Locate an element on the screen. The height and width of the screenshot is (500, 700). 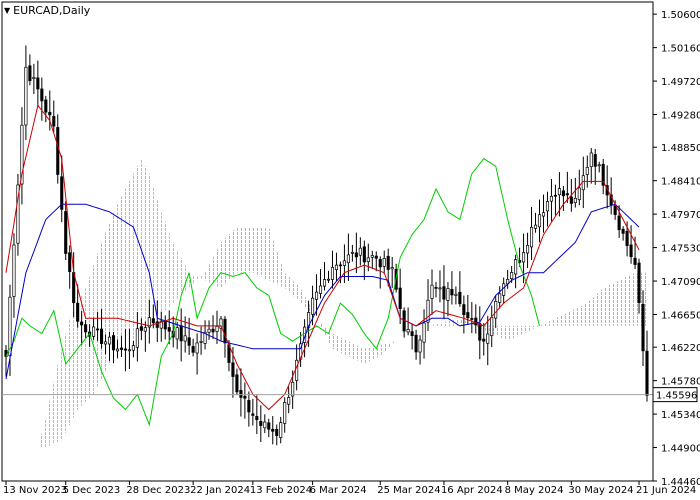
symbol-label: ▼ EURCAD,Daily is located at coordinates (47, 10).